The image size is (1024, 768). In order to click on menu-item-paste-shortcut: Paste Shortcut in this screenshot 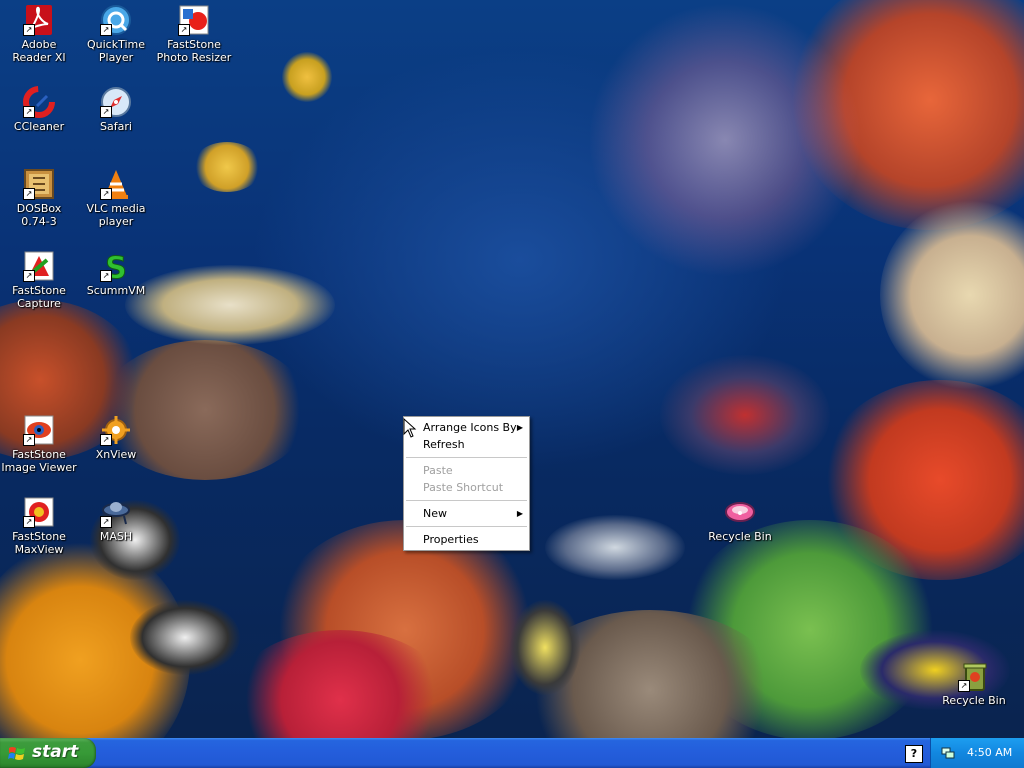, I will do `click(466, 487)`.